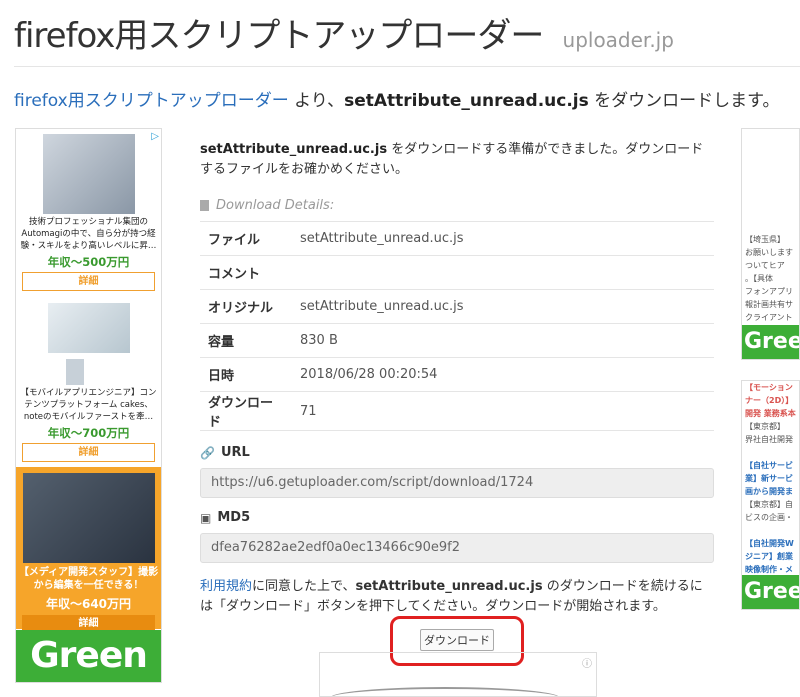 The height and width of the screenshot is (697, 800). I want to click on details-value, so click(503, 272).